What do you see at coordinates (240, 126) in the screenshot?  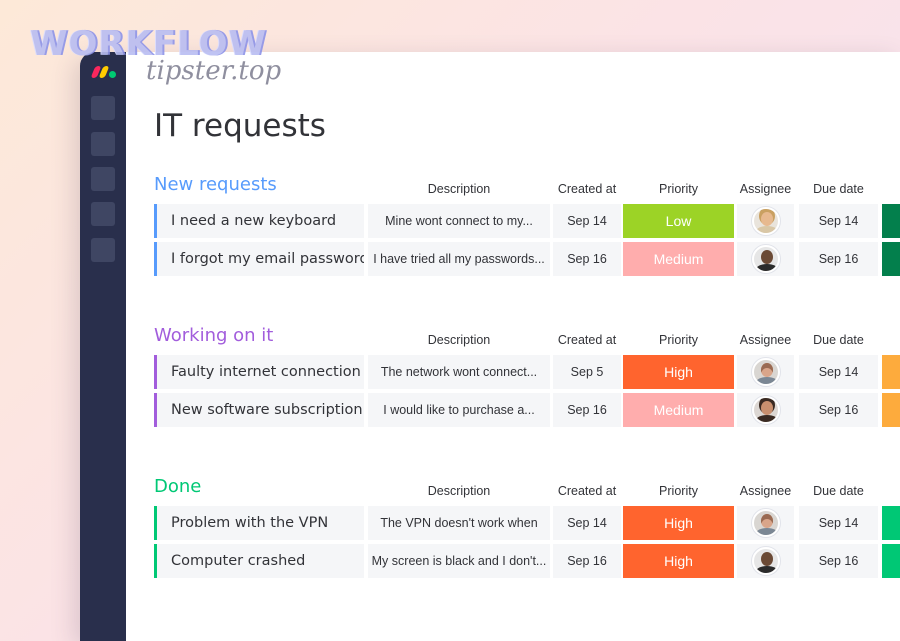 I see `page-title: IT requests` at bounding box center [240, 126].